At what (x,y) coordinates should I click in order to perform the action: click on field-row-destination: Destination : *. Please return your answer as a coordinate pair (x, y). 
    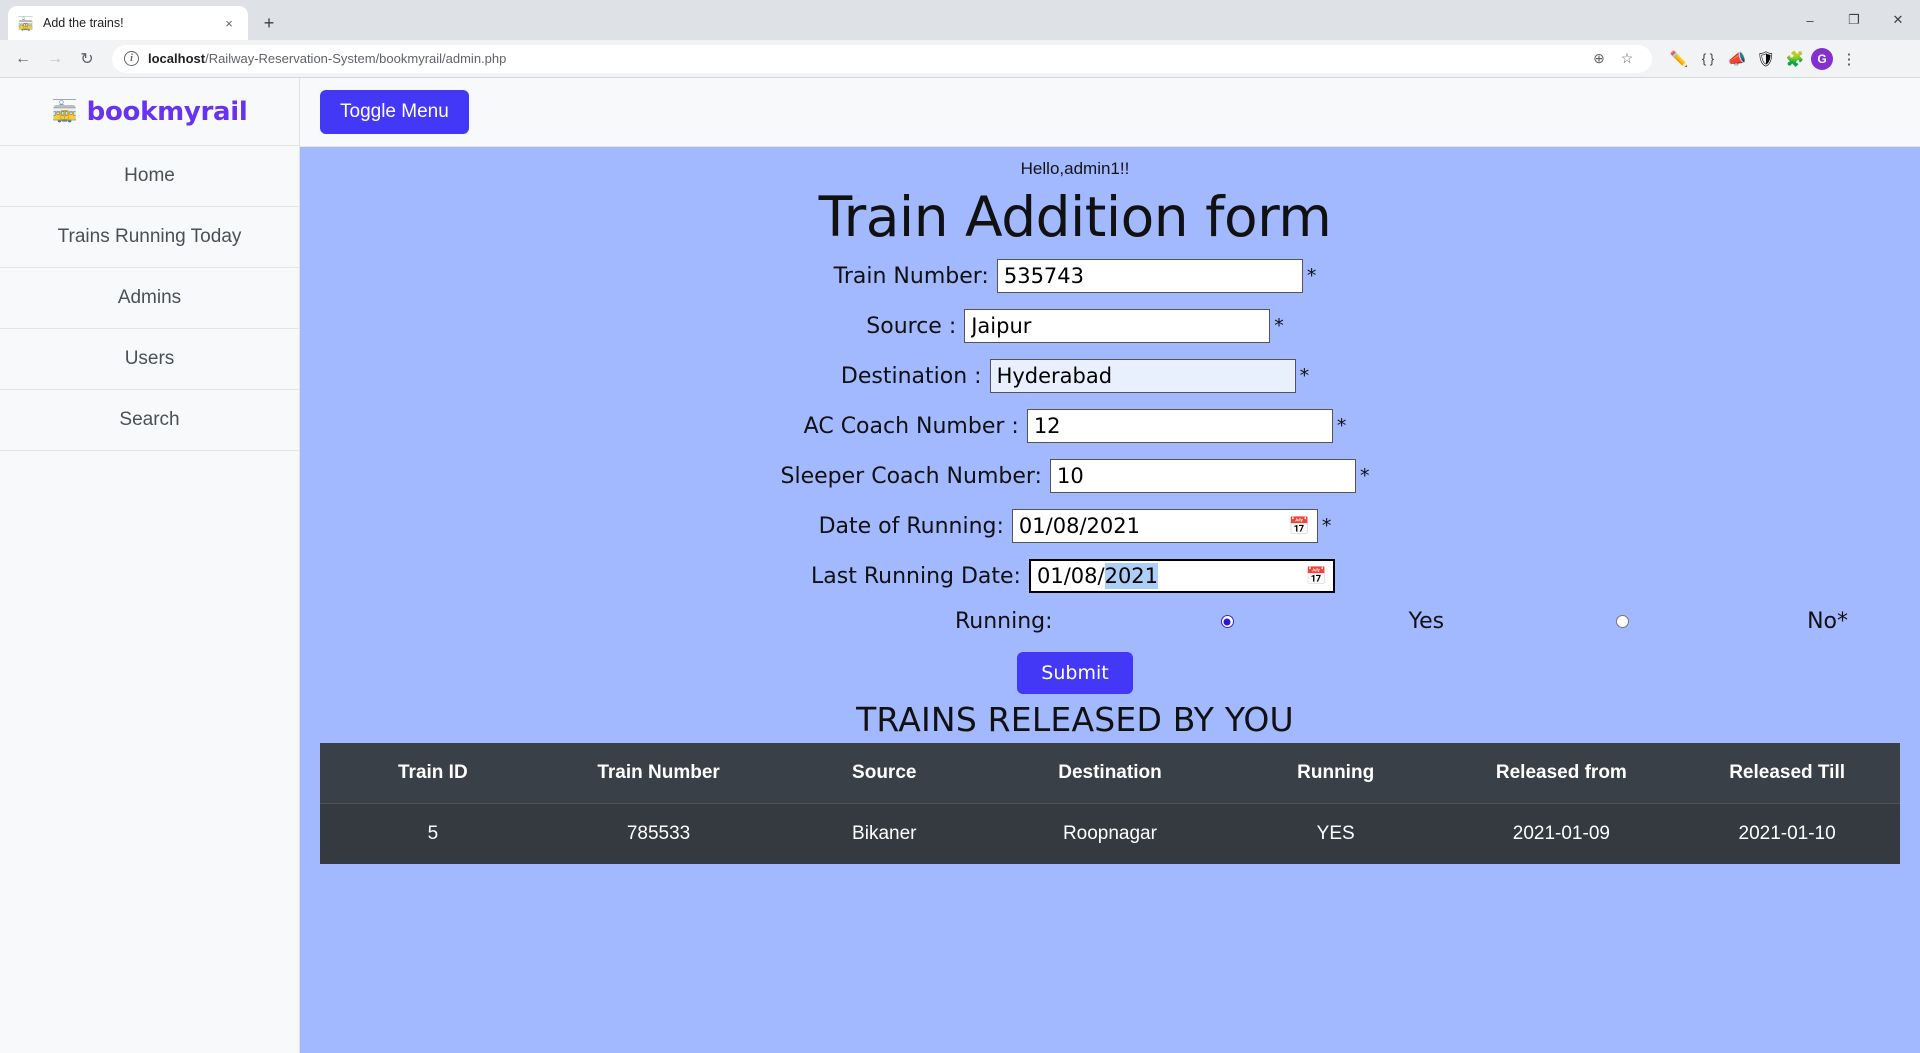
    Looking at the image, I should click on (1110, 376).